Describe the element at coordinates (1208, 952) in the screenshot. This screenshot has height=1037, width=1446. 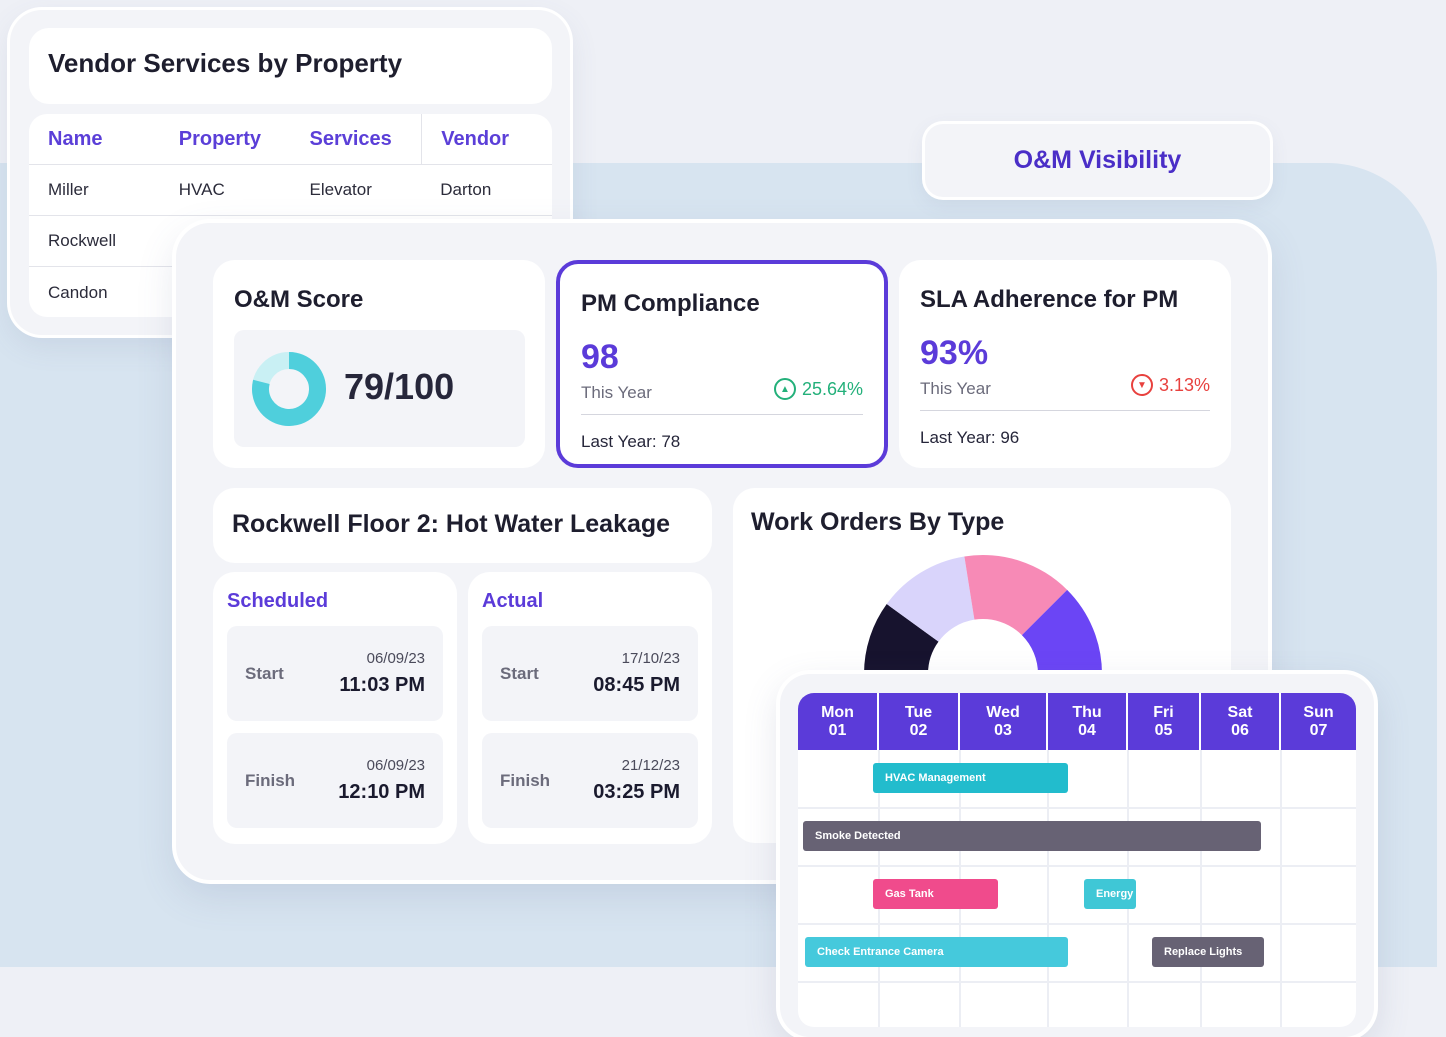
I see `event-replace-lights: Replace Lights` at that location.